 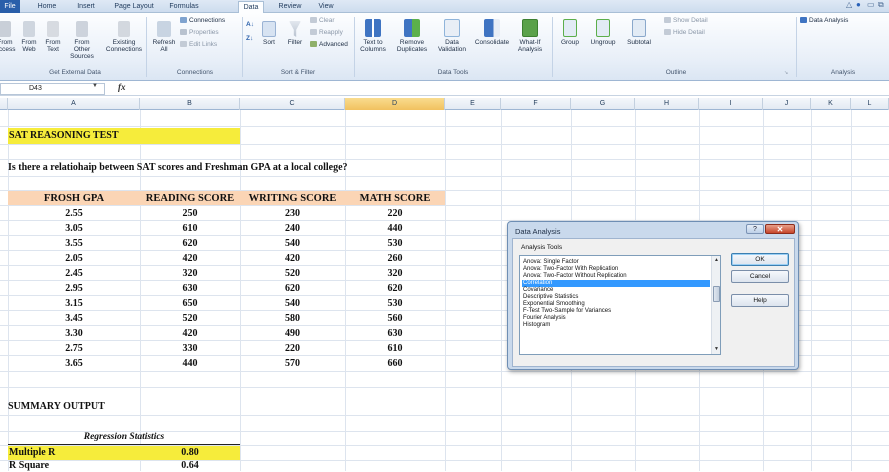 I want to click on cell-frosh-gpa: 2.75, so click(x=74, y=348).